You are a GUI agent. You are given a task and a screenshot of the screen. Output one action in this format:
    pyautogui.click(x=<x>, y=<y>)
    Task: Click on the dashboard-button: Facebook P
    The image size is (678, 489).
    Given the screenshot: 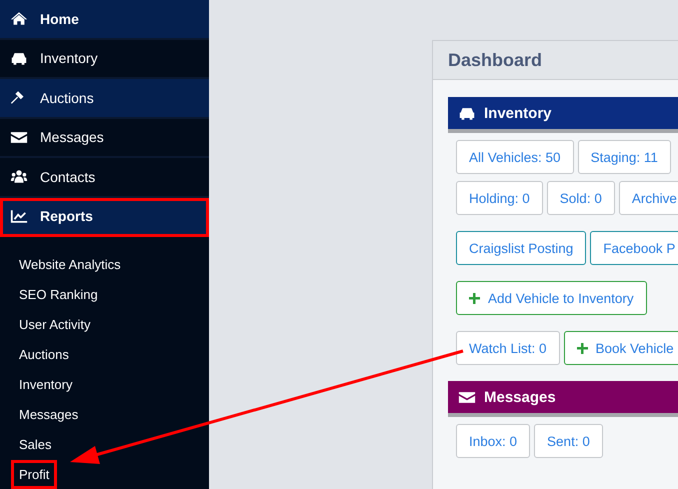 What is the action you would take?
    pyautogui.click(x=634, y=248)
    